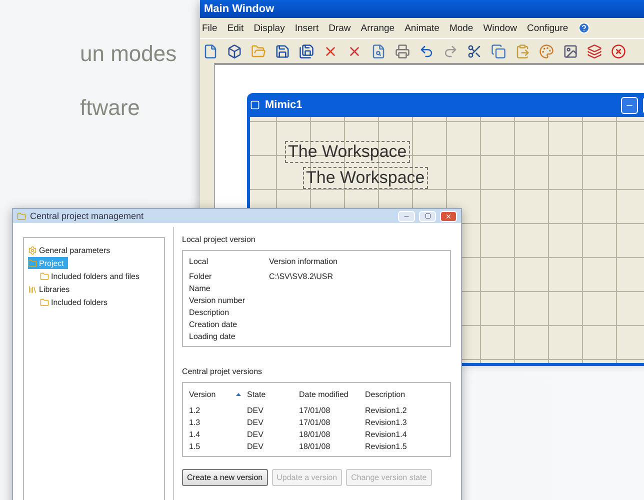 The height and width of the screenshot is (500, 644). I want to click on layers-icon, so click(594, 51).